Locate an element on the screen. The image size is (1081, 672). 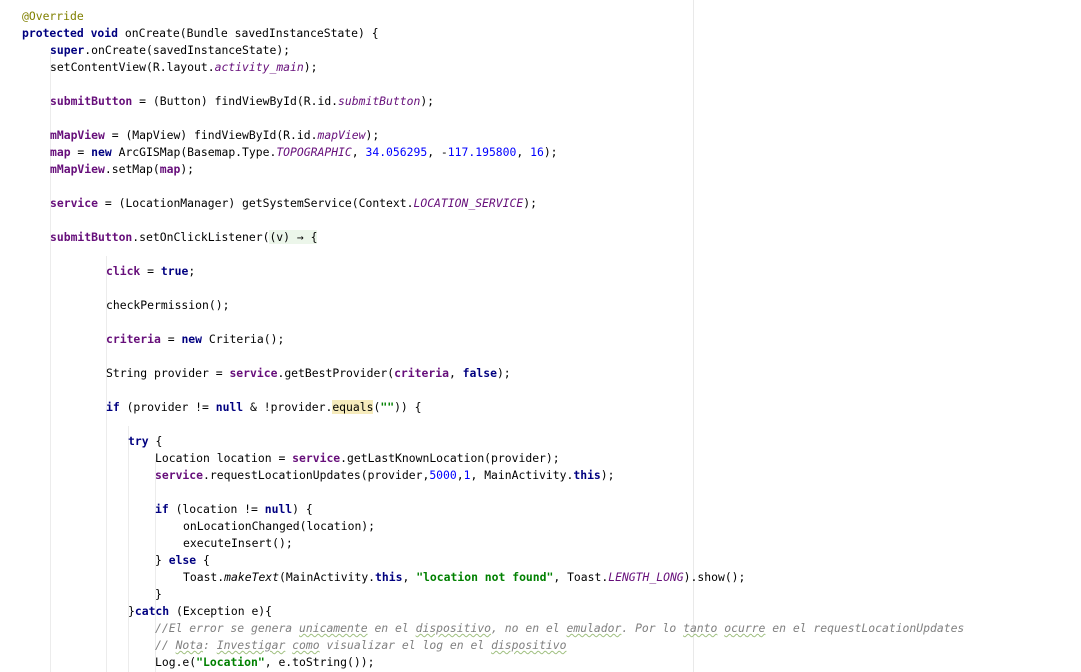
code-token: criteria is located at coordinates (421, 373).